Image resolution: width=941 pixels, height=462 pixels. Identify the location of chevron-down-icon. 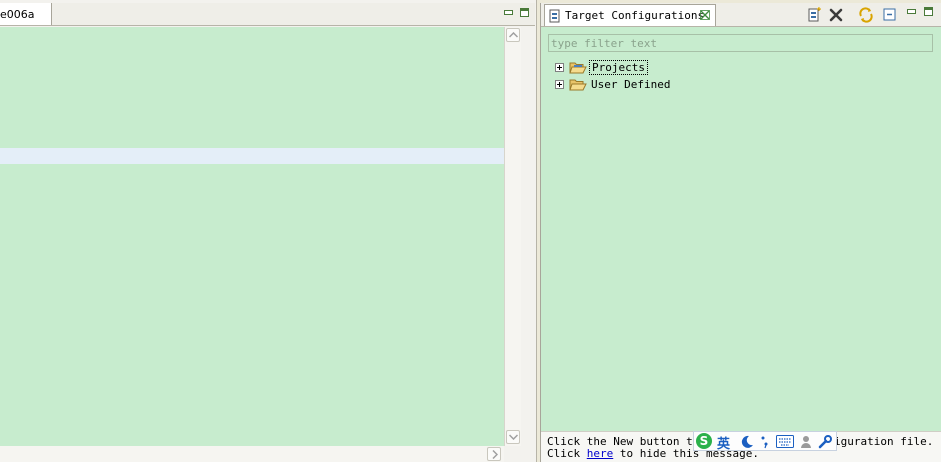
(513, 437).